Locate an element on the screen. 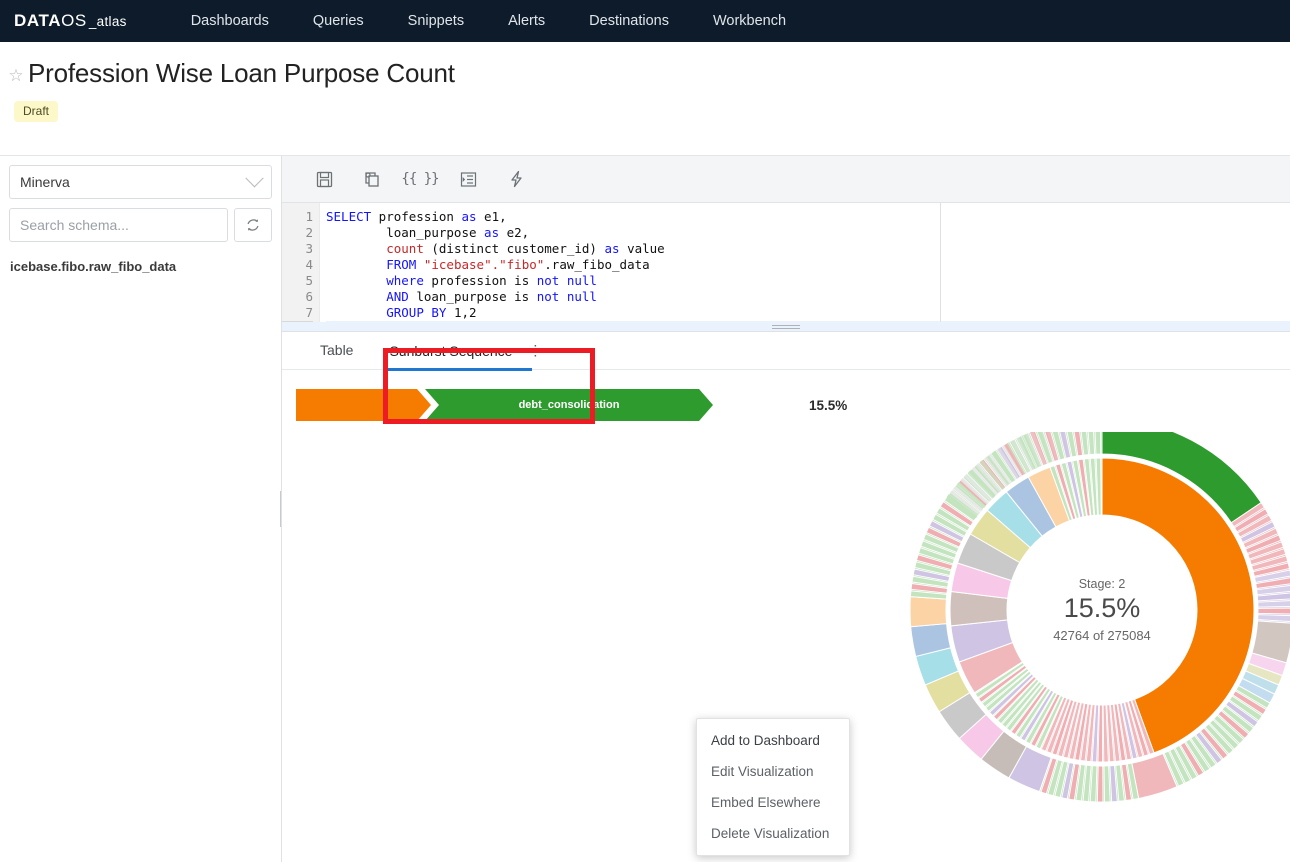 This screenshot has width=1290, height=862. star-outline-icon: ☆ is located at coordinates (16, 75).